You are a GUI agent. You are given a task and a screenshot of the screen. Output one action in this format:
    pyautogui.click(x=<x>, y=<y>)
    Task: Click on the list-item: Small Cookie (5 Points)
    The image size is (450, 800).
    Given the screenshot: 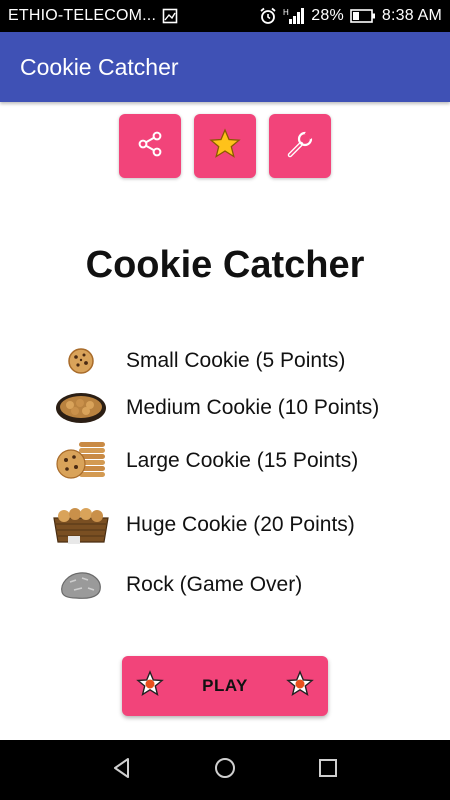 What is the action you would take?
    pyautogui.click(x=197, y=361)
    